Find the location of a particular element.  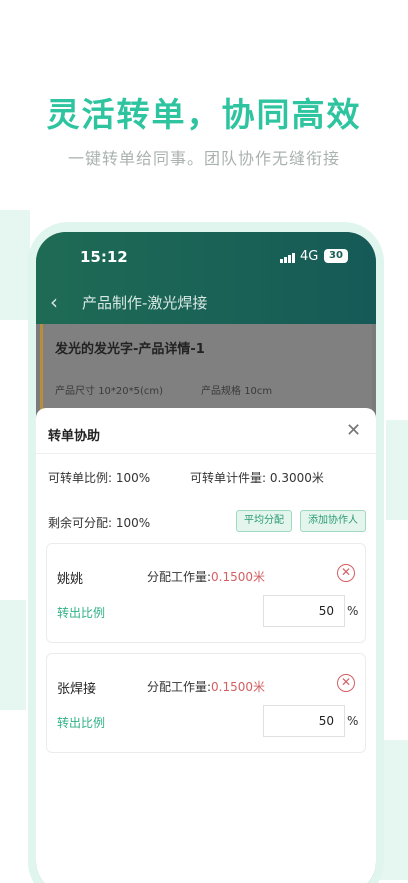

product-spec: 产品规格 10cm is located at coordinates (236, 389).